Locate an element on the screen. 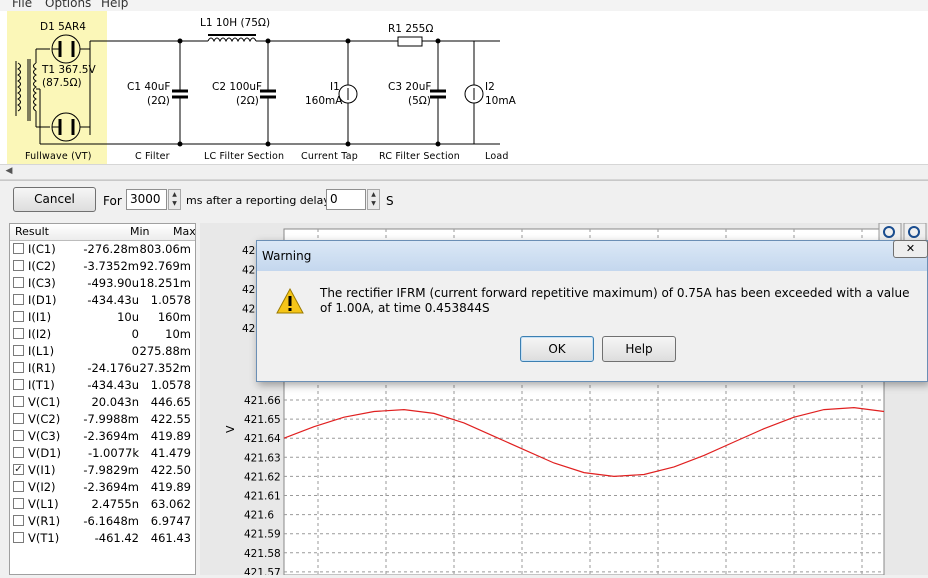  result-name: V(T1) is located at coordinates (44, 538).